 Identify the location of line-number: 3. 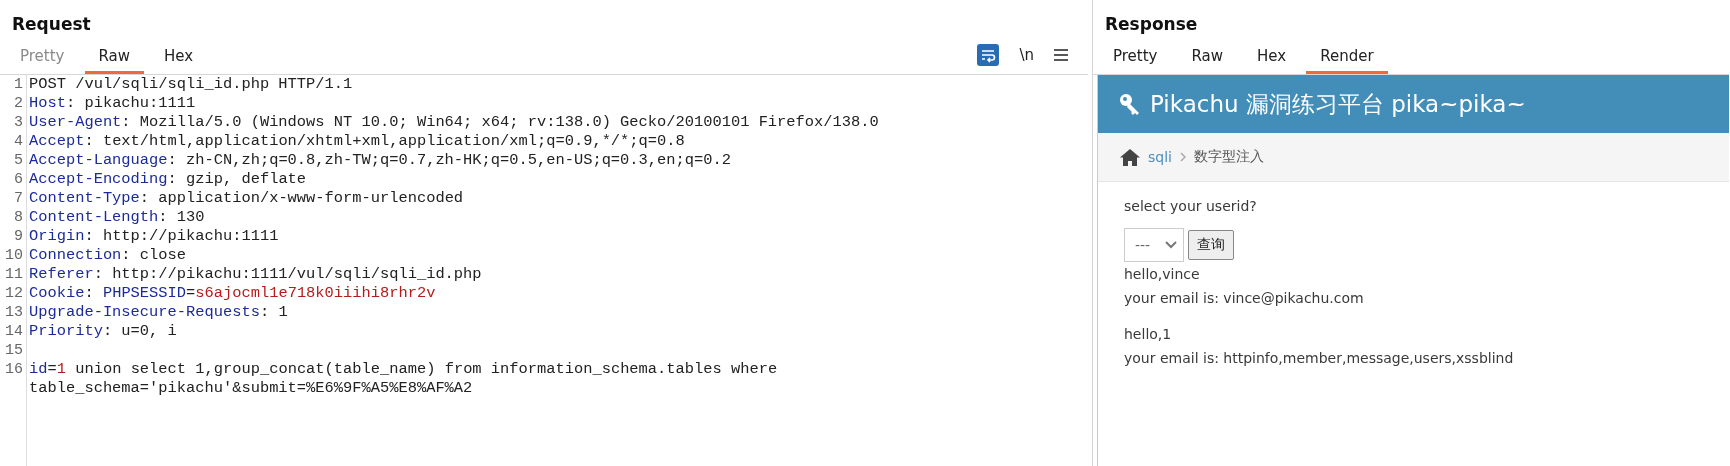
(18, 122).